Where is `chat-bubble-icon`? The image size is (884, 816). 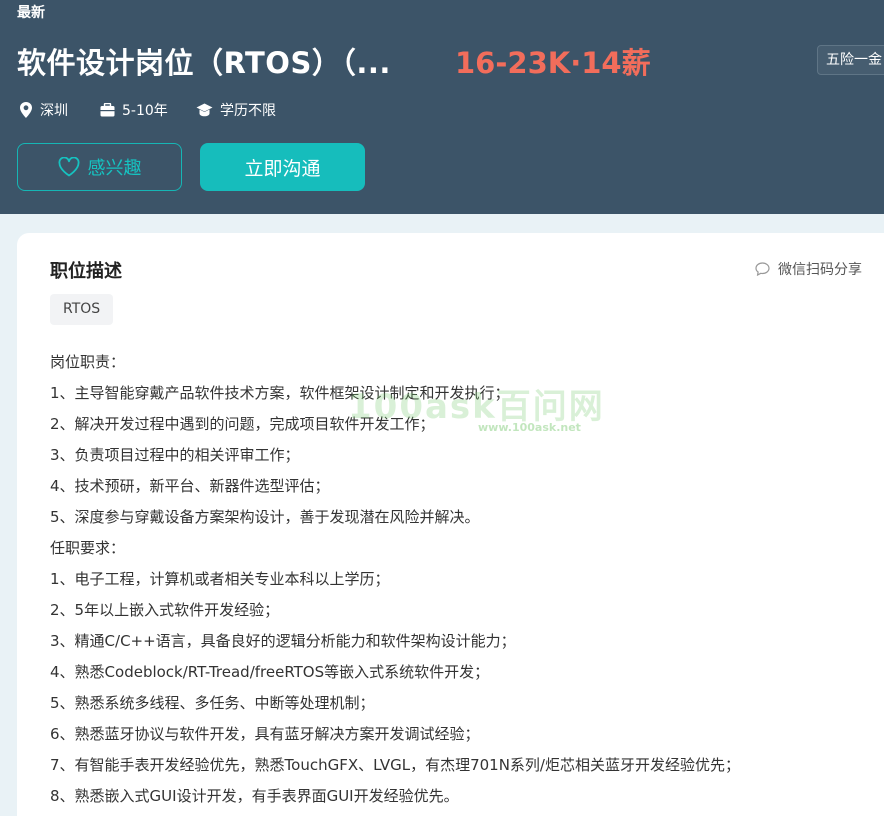
chat-bubble-icon is located at coordinates (762, 269).